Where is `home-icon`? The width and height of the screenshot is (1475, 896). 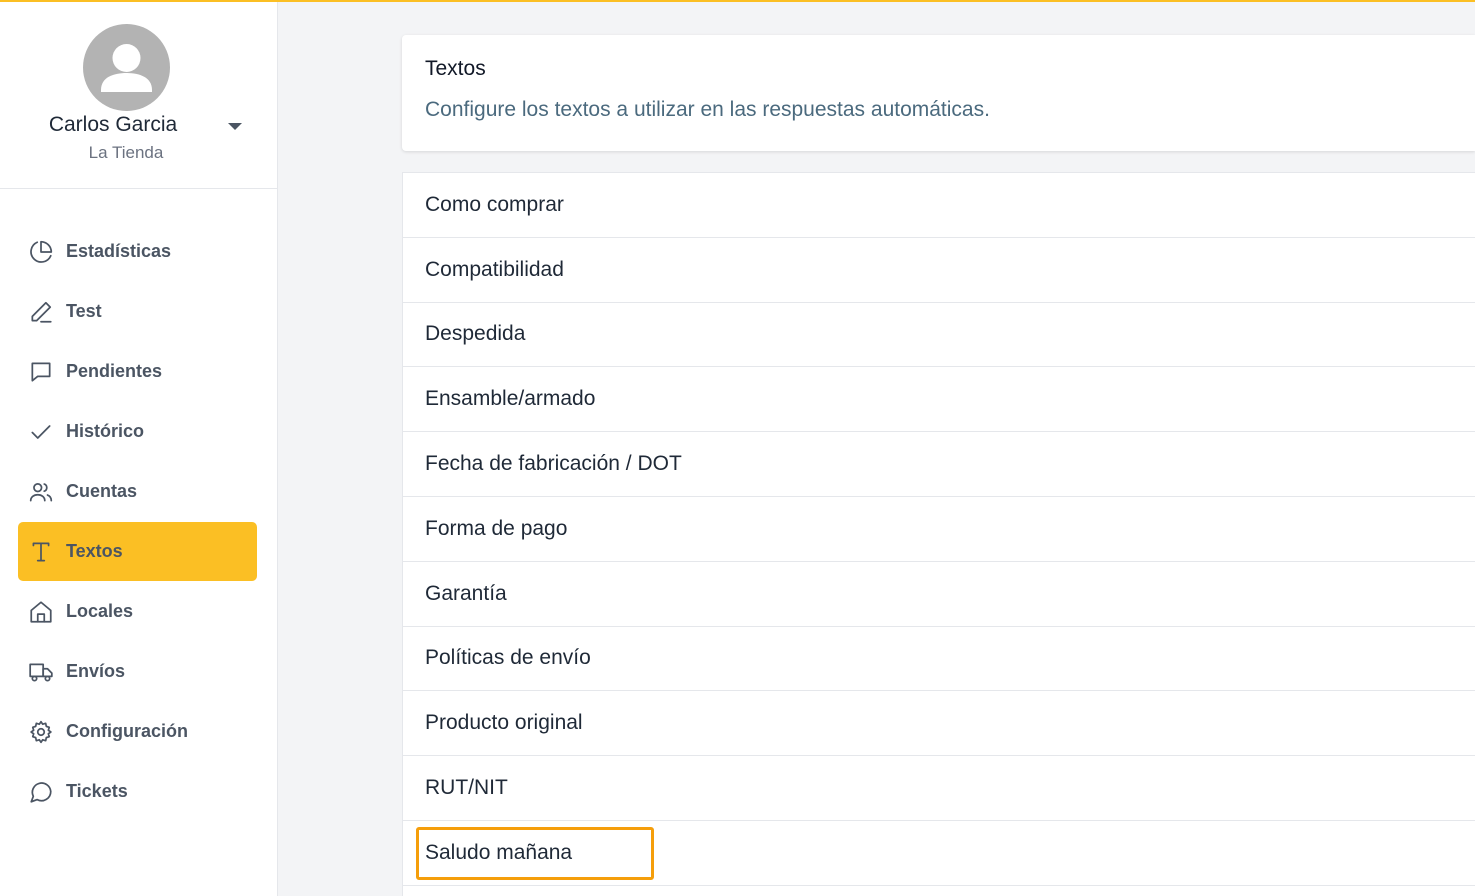
home-icon is located at coordinates (41, 612).